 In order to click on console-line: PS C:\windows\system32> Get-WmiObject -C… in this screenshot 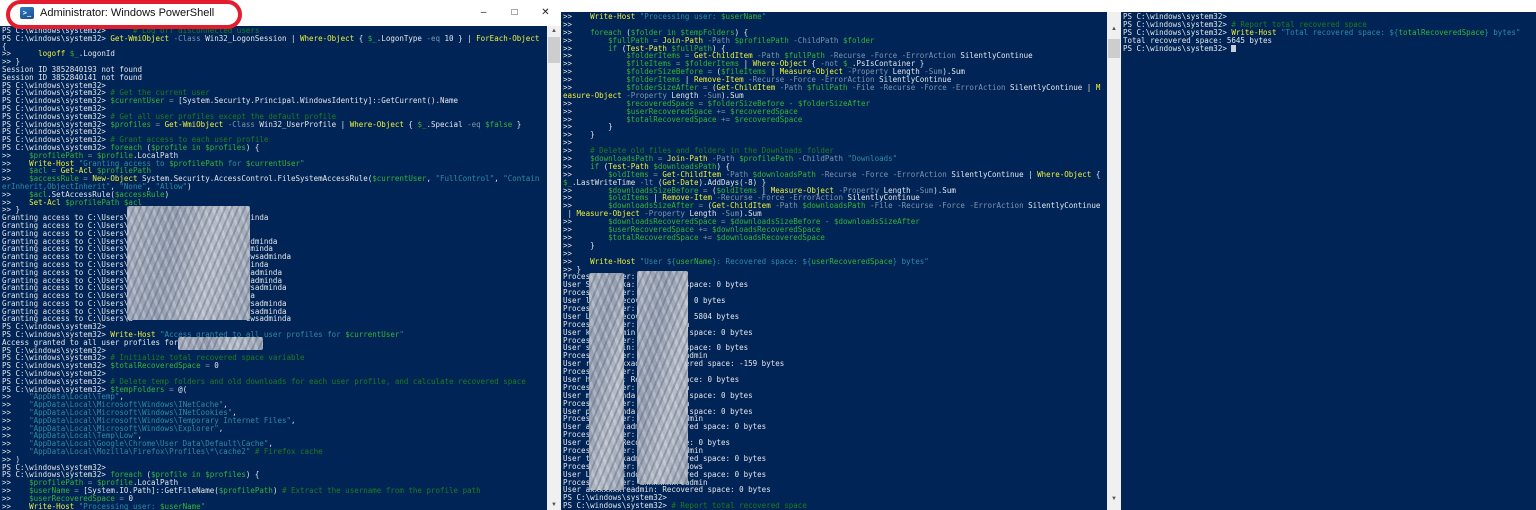, I will do `click(274, 38)`.